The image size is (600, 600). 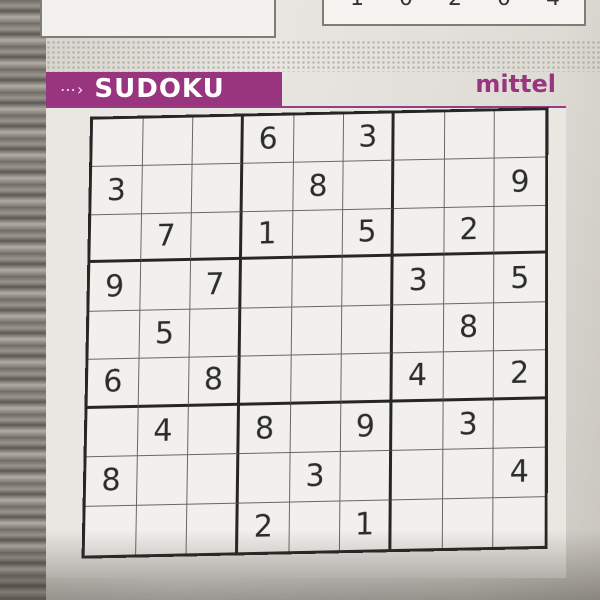 I want to click on top-digit: 4, so click(x=553, y=5).